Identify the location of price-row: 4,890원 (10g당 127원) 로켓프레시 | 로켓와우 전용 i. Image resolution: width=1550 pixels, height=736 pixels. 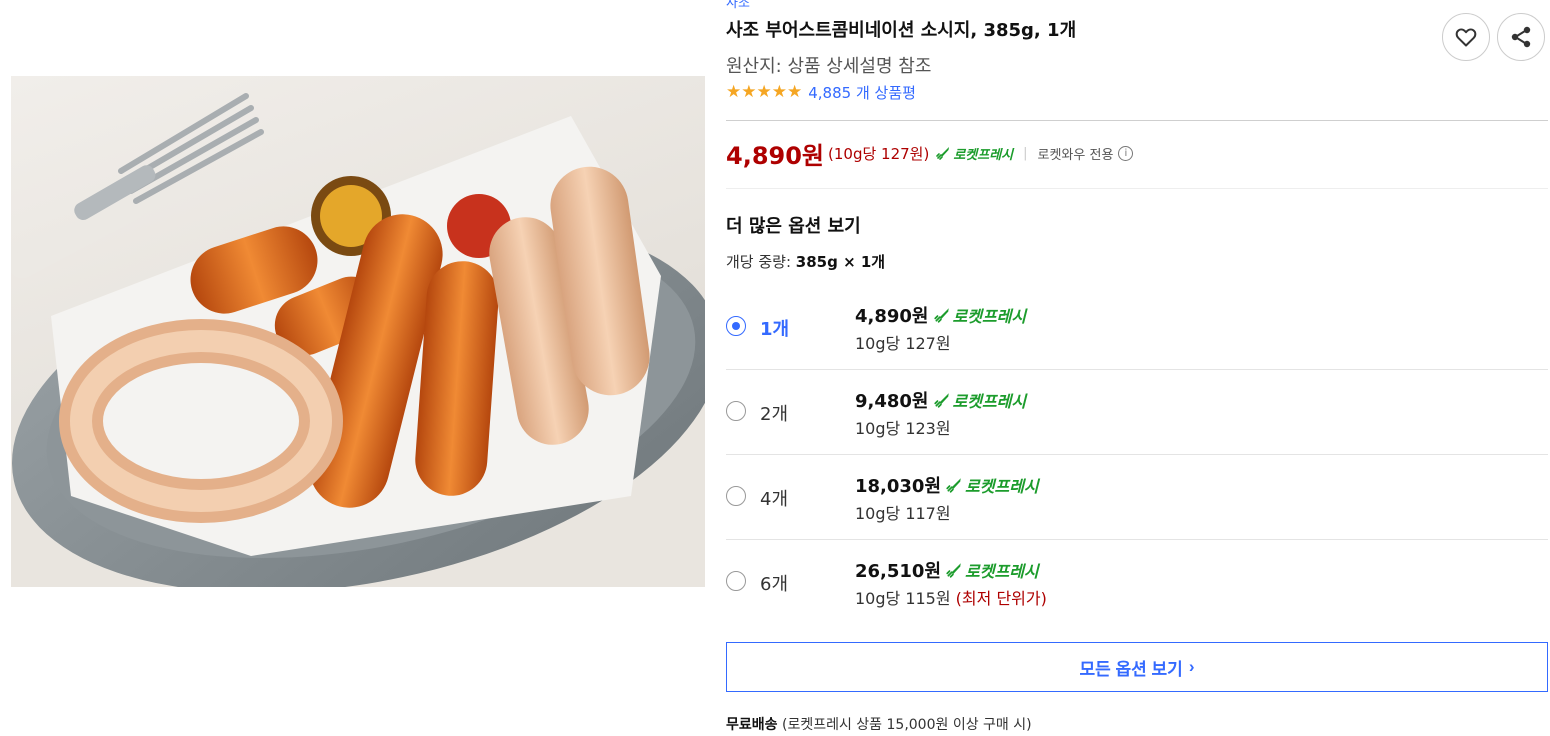
(930, 153).